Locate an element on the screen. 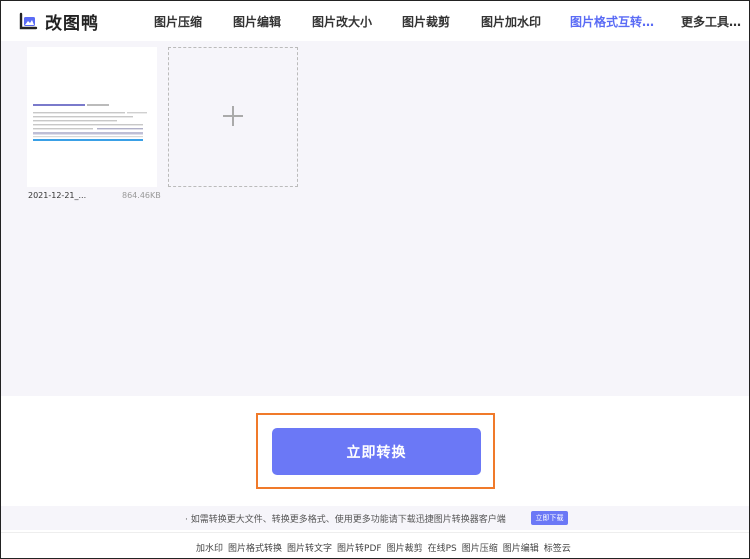 The width and height of the screenshot is (750, 559). file-size: 864.46KB is located at coordinates (141, 195).